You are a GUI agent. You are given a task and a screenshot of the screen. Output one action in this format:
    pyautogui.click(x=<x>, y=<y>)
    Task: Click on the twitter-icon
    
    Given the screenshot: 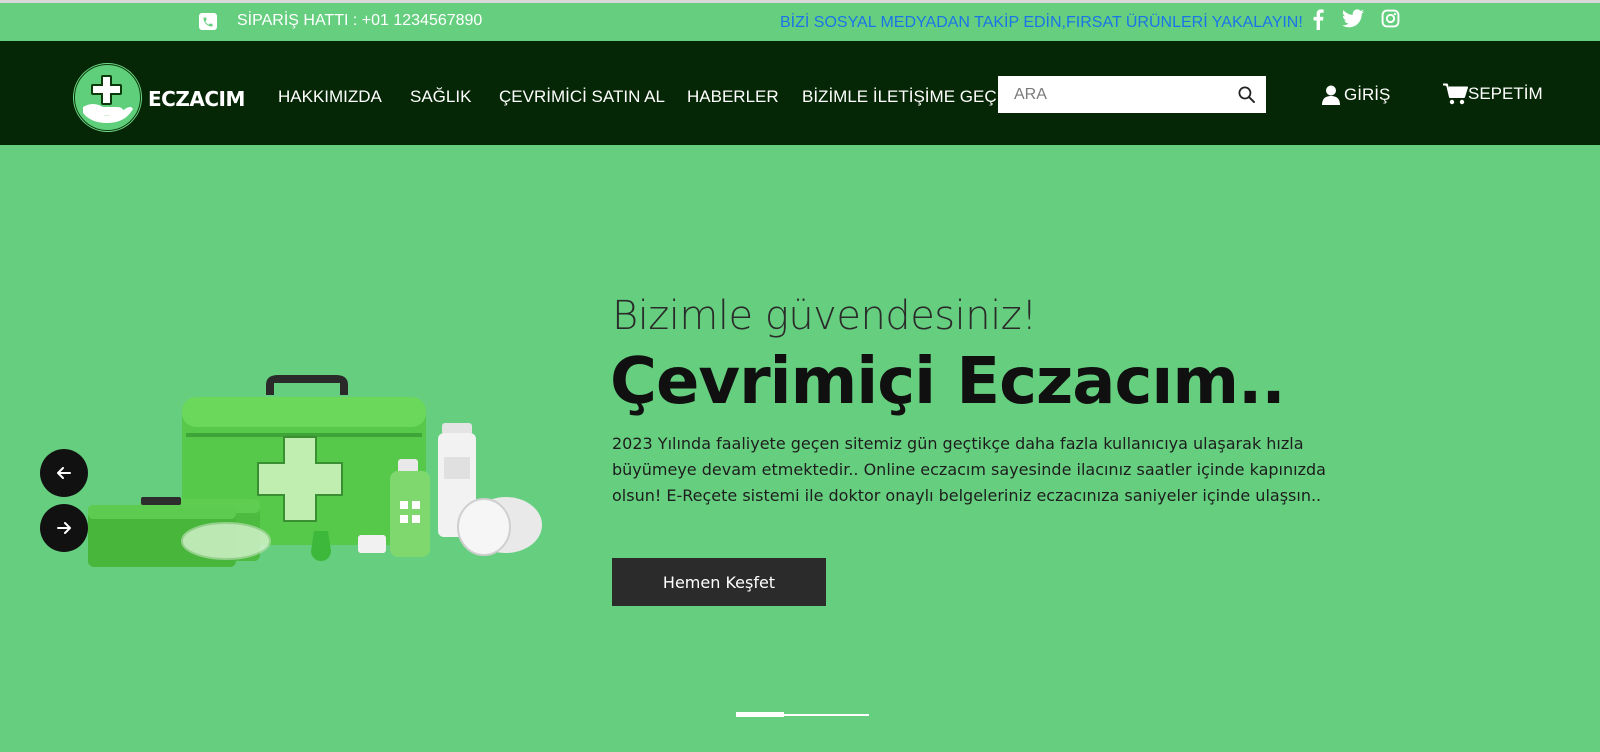 What is the action you would take?
    pyautogui.click(x=1353, y=20)
    